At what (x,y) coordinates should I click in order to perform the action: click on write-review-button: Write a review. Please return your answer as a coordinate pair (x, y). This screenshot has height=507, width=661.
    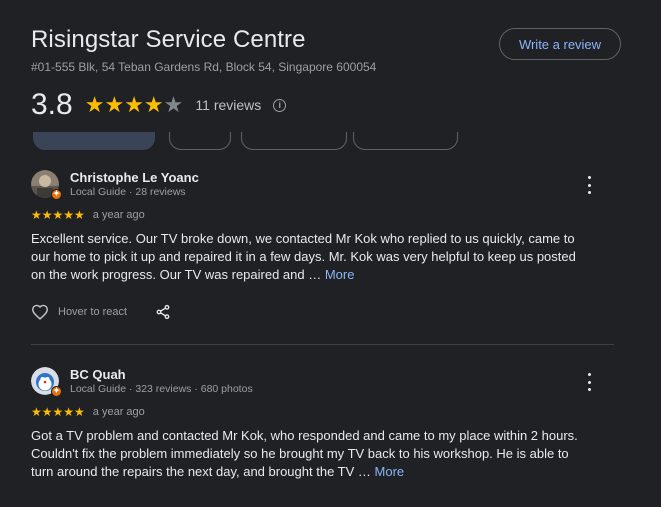
    Looking at the image, I should click on (560, 44).